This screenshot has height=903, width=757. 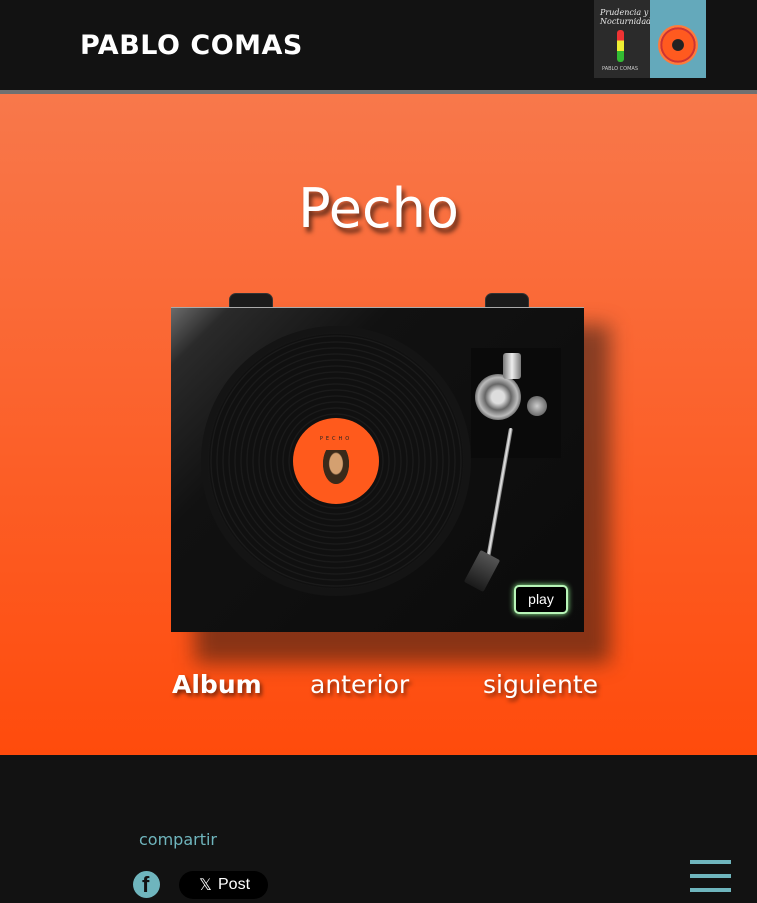 I want to click on album-cover-prudencia: Prudencia y Nocturnidad PABLO COMAS, so click(x=622, y=39).